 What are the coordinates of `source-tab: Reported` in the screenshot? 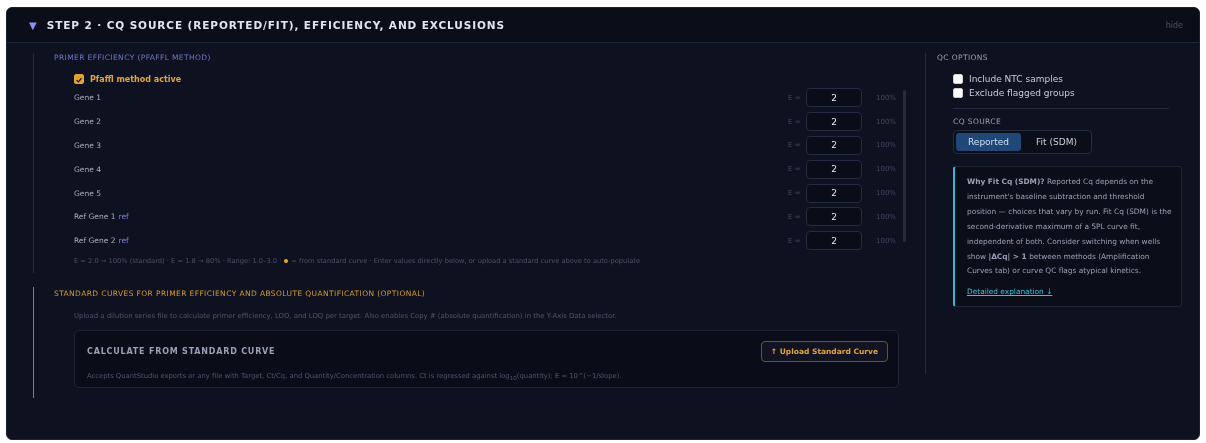 It's located at (989, 142).